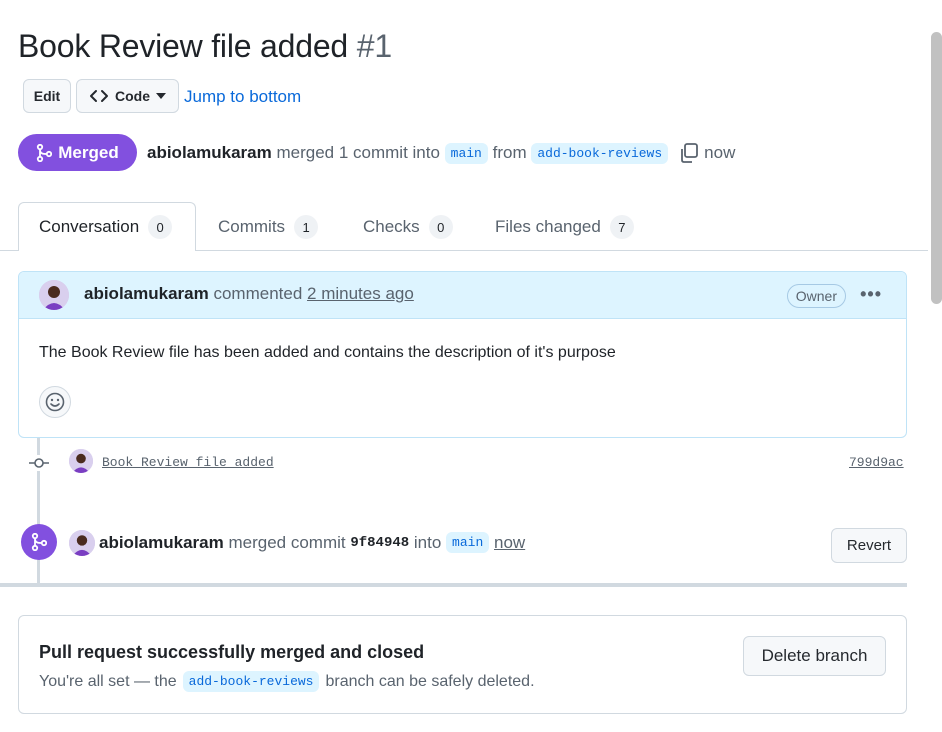 This screenshot has height=732, width=942. What do you see at coordinates (360, 293) in the screenshot?
I see `comment-time: 2 minutes ago` at bounding box center [360, 293].